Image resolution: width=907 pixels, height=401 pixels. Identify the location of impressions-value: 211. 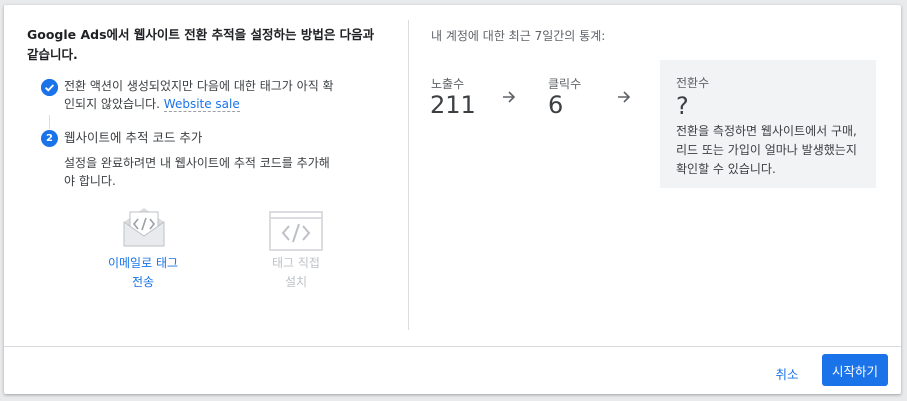
(453, 105).